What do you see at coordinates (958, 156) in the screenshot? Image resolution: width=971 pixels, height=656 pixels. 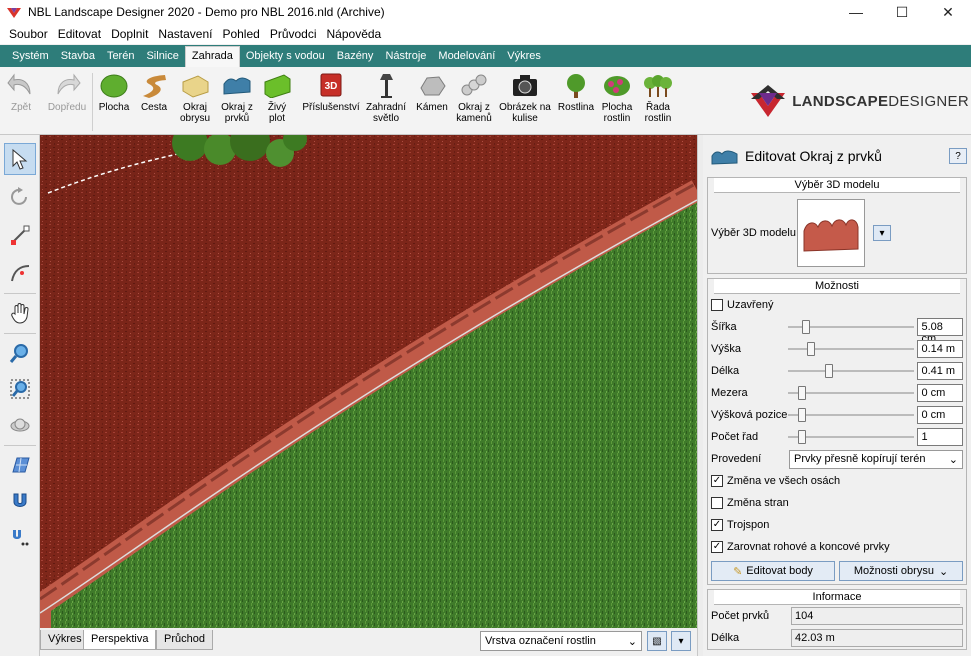 I see `help-button: ?` at bounding box center [958, 156].